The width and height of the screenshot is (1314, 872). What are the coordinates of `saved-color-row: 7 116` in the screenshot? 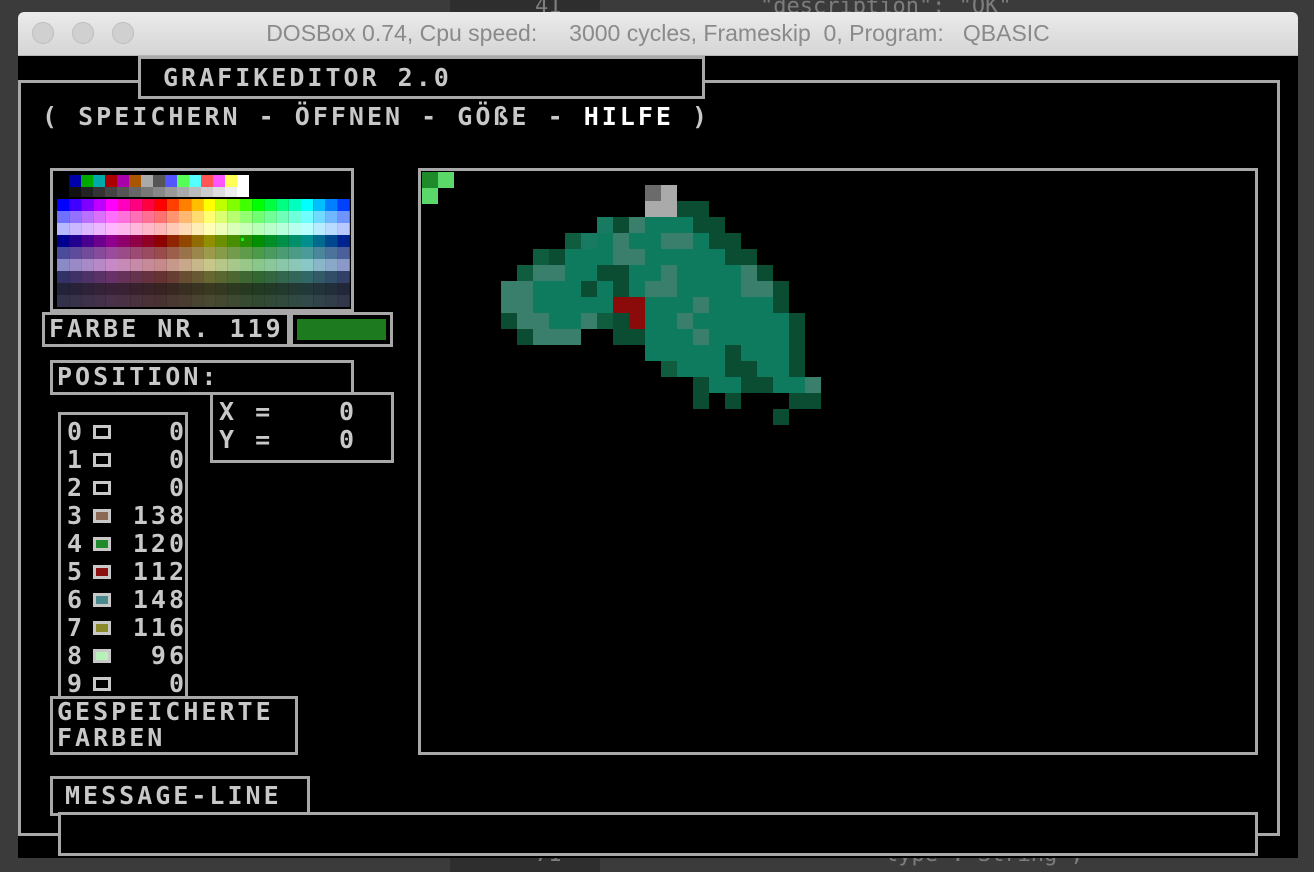 It's located at (127, 627).